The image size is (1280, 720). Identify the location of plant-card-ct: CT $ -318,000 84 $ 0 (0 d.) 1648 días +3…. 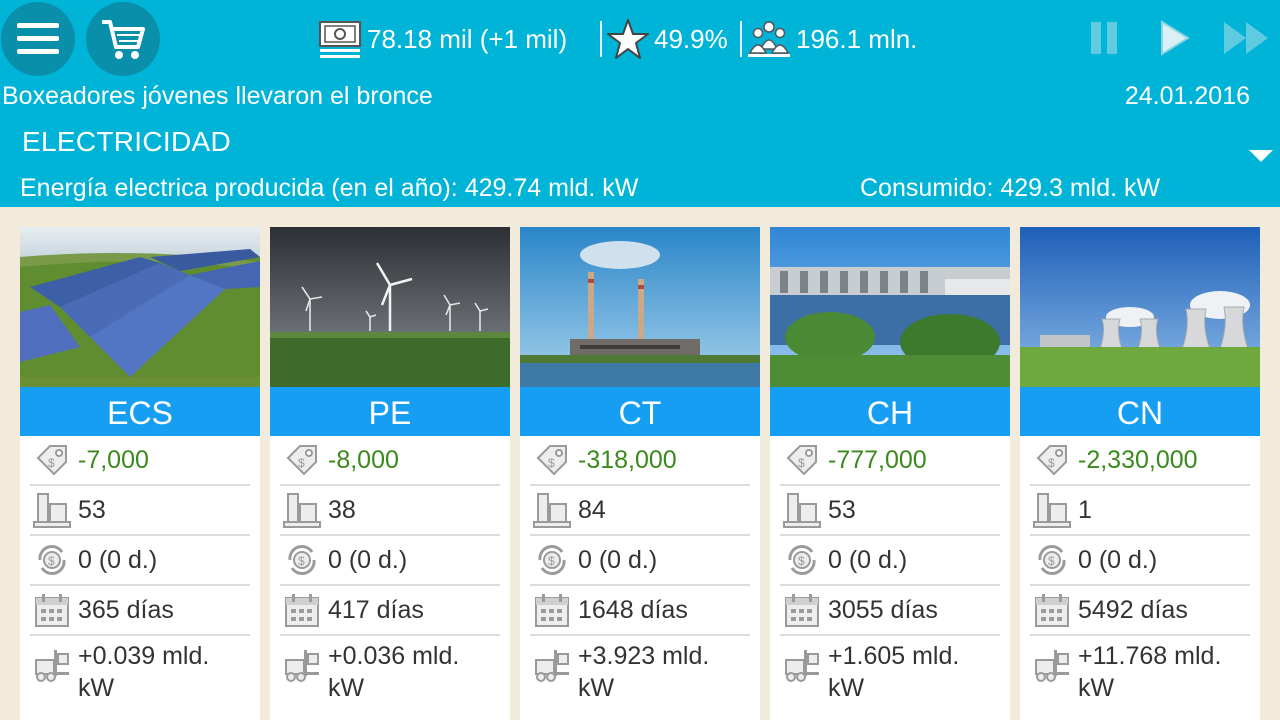
(640, 473).